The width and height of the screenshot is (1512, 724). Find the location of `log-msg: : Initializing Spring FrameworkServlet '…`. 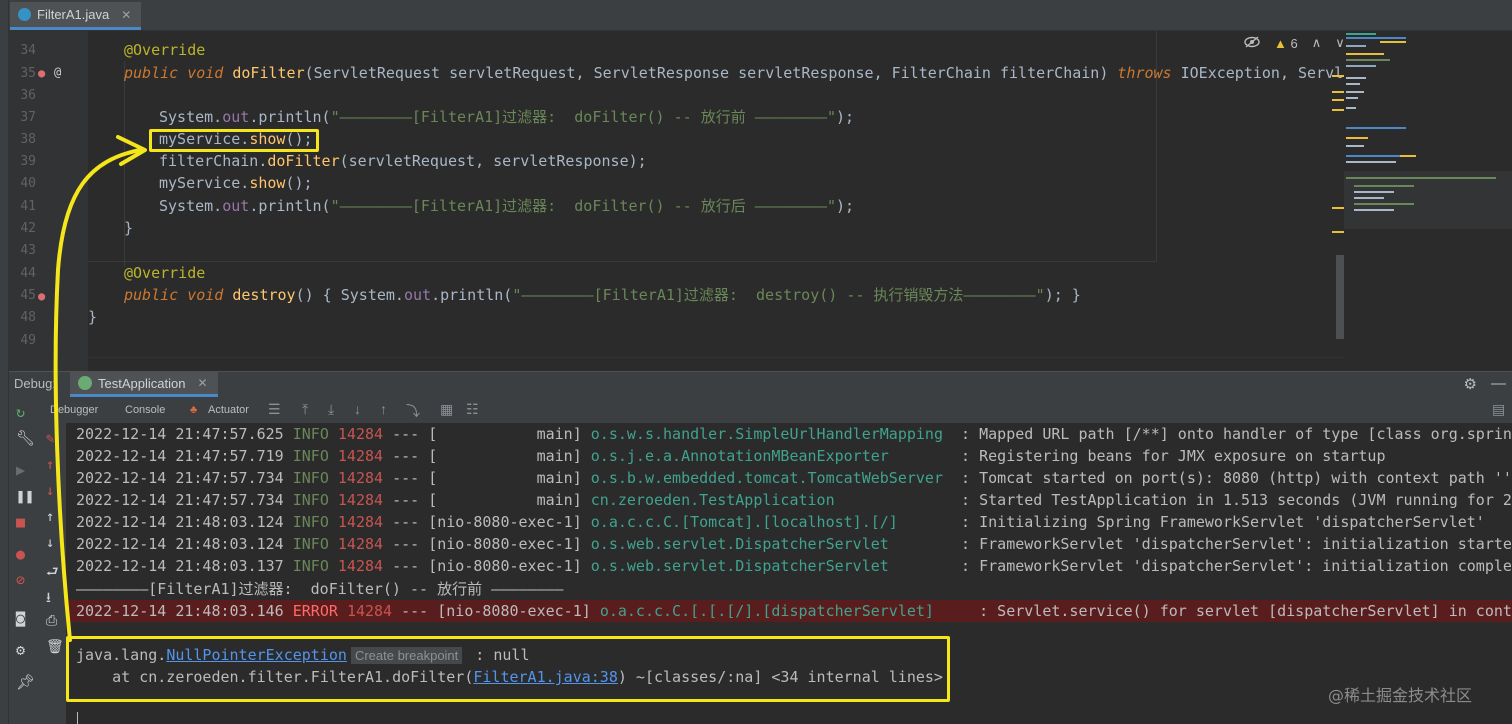

log-msg: : Initializing Spring FrameworkServlet '… is located at coordinates (1223, 522).